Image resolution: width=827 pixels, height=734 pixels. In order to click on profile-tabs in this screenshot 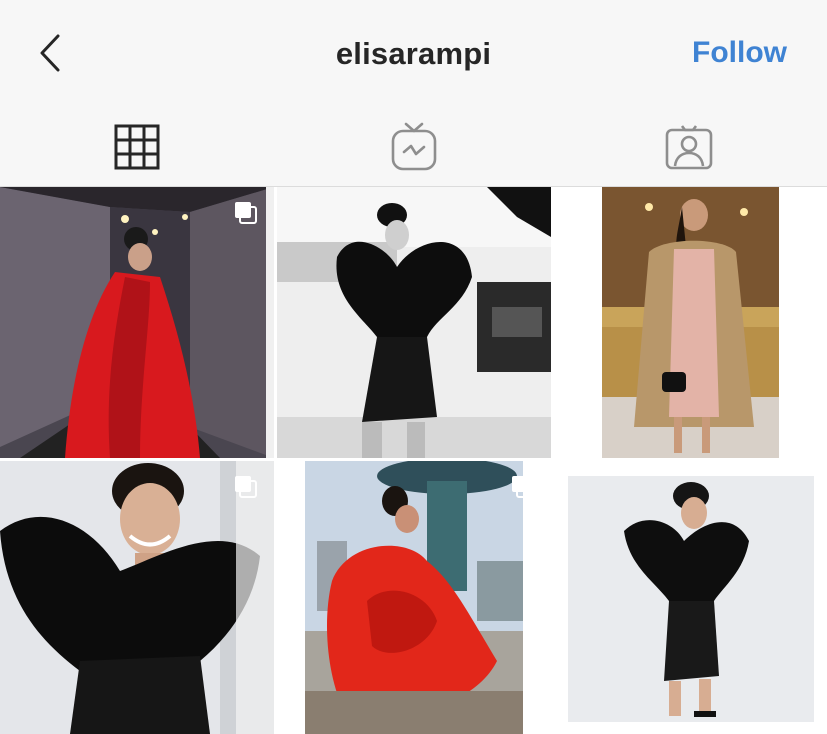, I will do `click(413, 147)`.